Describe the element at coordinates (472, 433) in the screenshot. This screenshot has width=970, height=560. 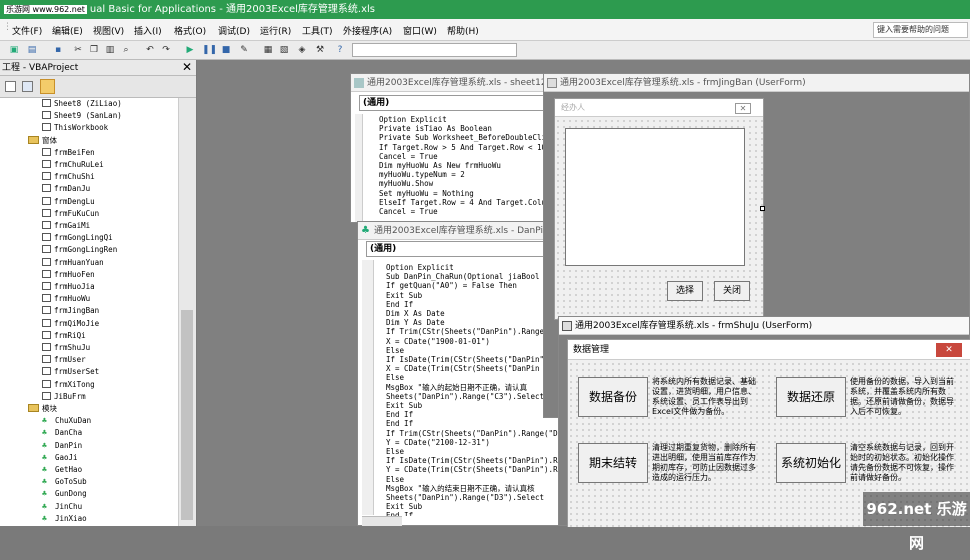
I see `code-line: If Trim(CStr(Sheets("DanPin").Range("D` at that location.